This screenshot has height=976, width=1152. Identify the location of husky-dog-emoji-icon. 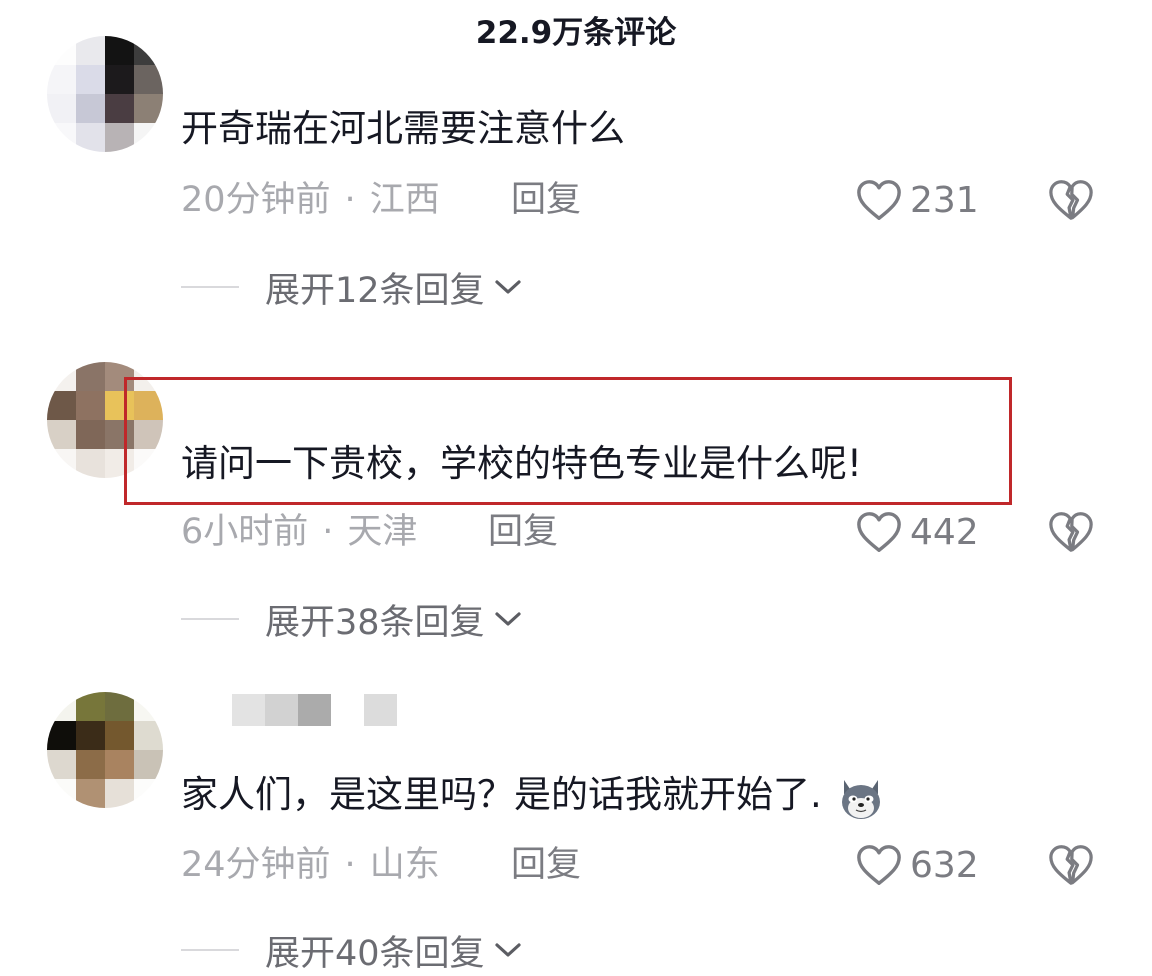
(860, 799).